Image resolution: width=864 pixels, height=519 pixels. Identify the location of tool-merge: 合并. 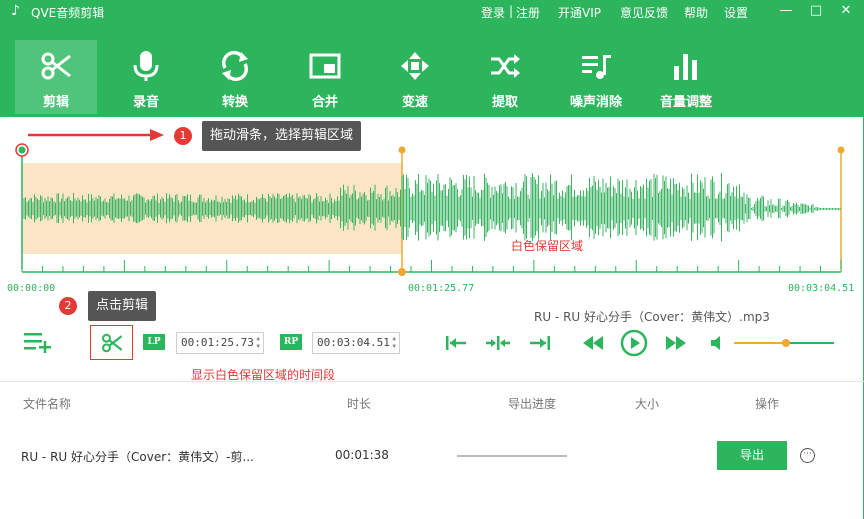
(325, 77).